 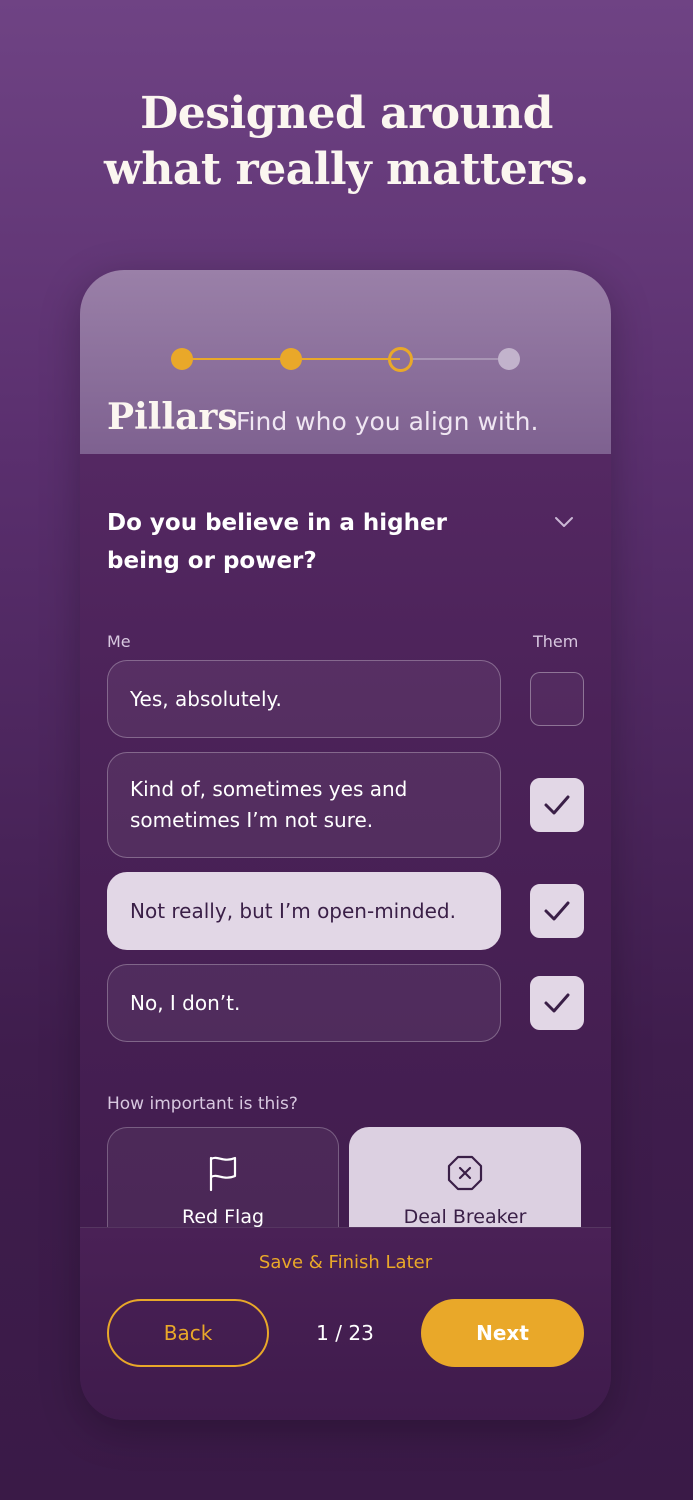 I want to click on section-title: Pillars, so click(x=172, y=417).